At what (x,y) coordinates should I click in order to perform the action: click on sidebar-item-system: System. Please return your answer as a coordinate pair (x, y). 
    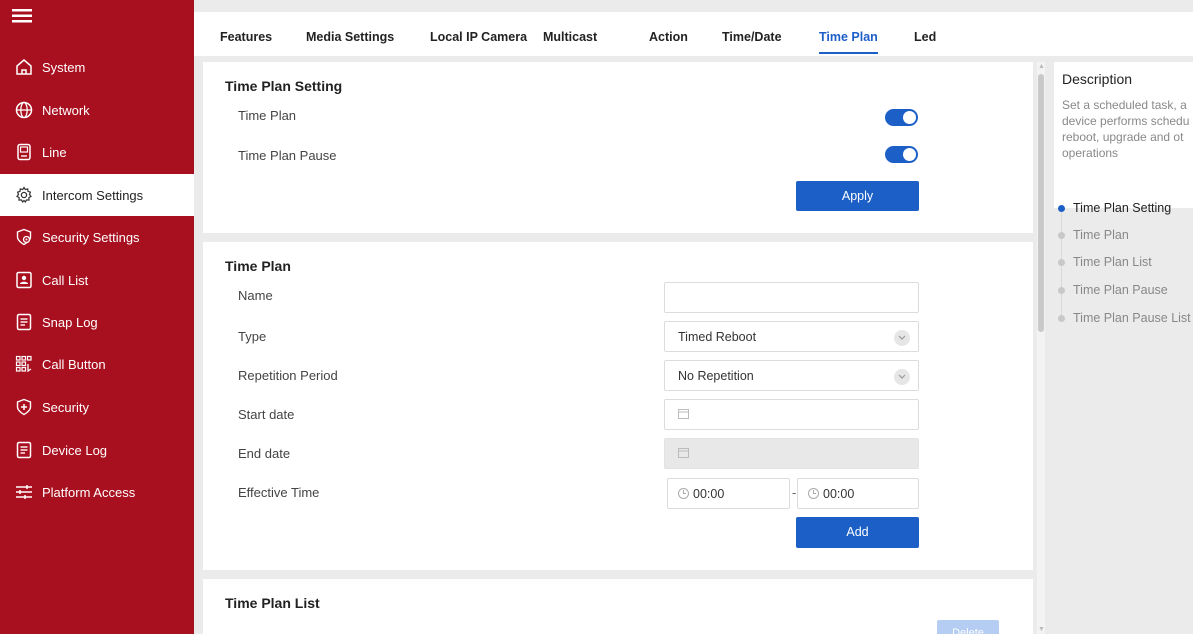
    Looking at the image, I should click on (97, 67).